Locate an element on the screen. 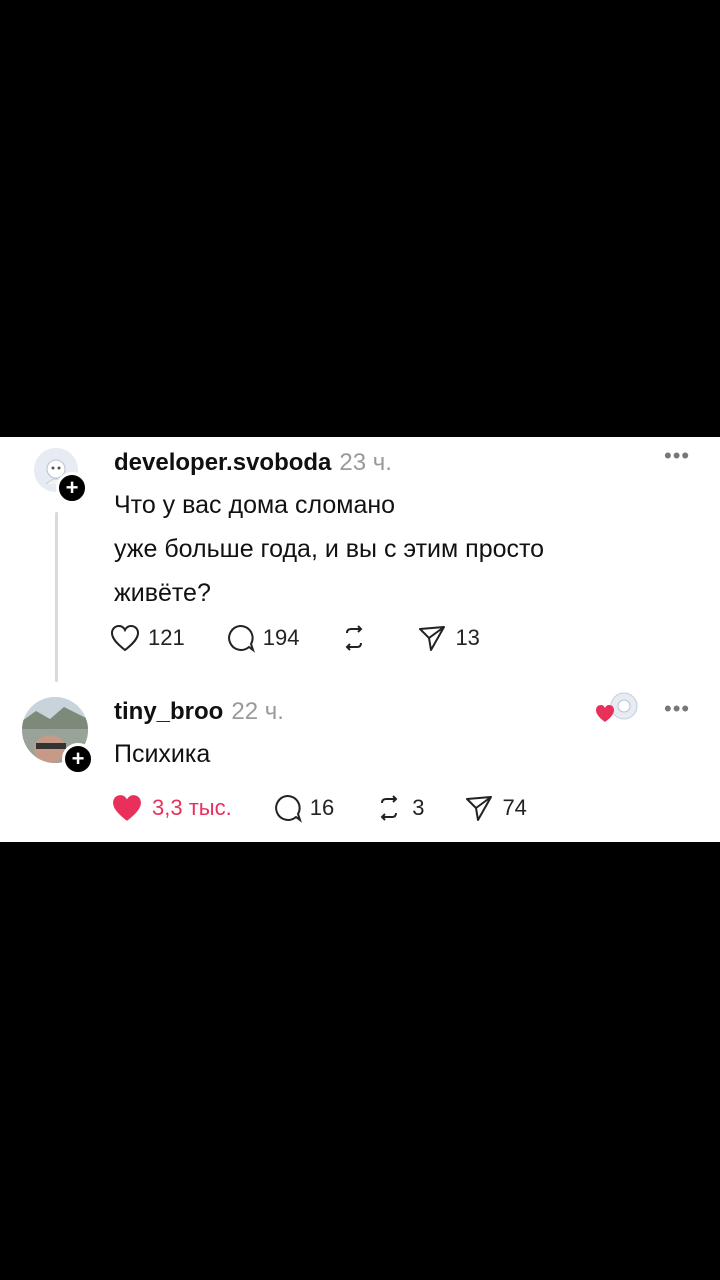 This screenshot has height=1280, width=720. like-count: 3,3 тыс. is located at coordinates (192, 807).